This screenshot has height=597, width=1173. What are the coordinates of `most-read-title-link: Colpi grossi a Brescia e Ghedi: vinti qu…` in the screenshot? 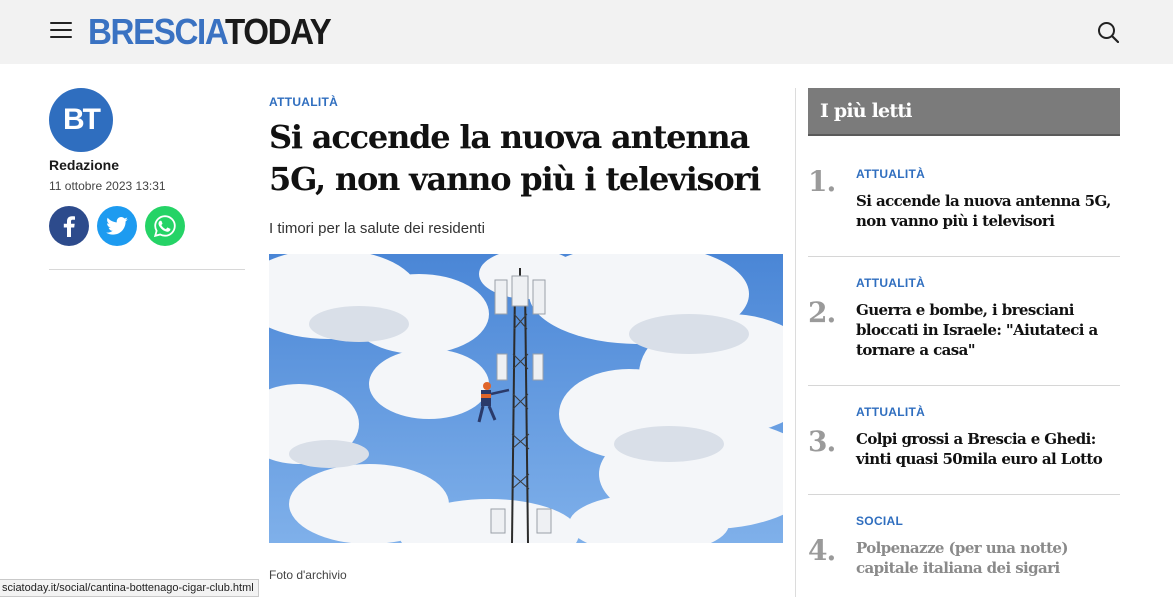 It's located at (989, 449).